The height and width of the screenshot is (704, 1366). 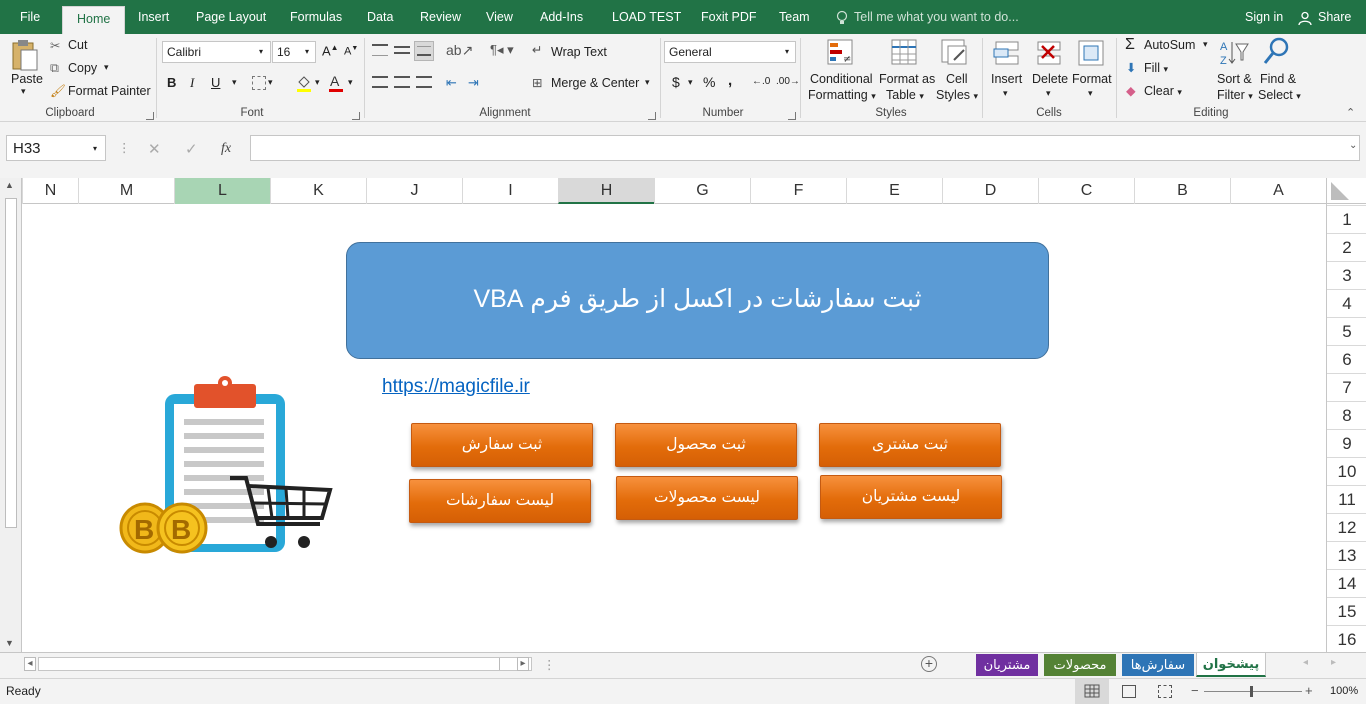 I want to click on list-products-button: لیست محصولات, so click(x=707, y=498).